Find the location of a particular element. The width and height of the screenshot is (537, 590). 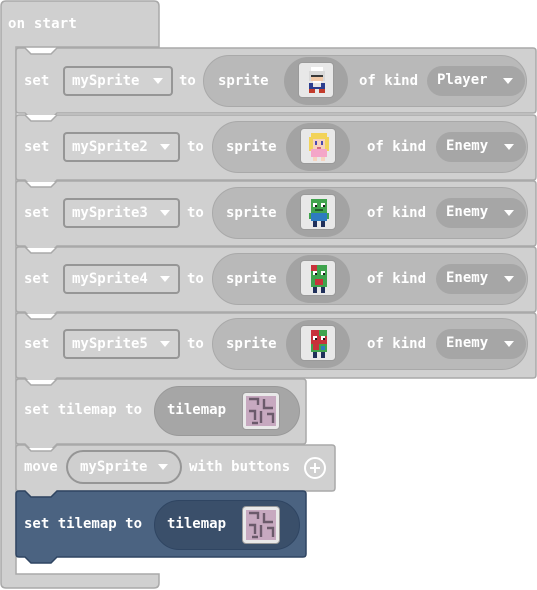

red-zombie-sprite-icon is located at coordinates (319, 344).